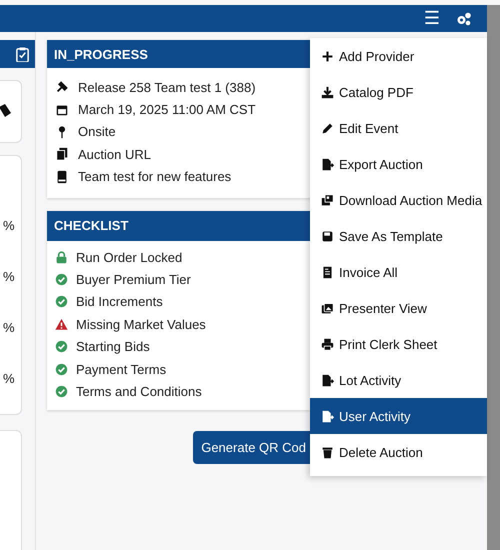 The height and width of the screenshot is (550, 500). What do you see at coordinates (398, 308) in the screenshot?
I see `menu-item: Presenter View` at bounding box center [398, 308].